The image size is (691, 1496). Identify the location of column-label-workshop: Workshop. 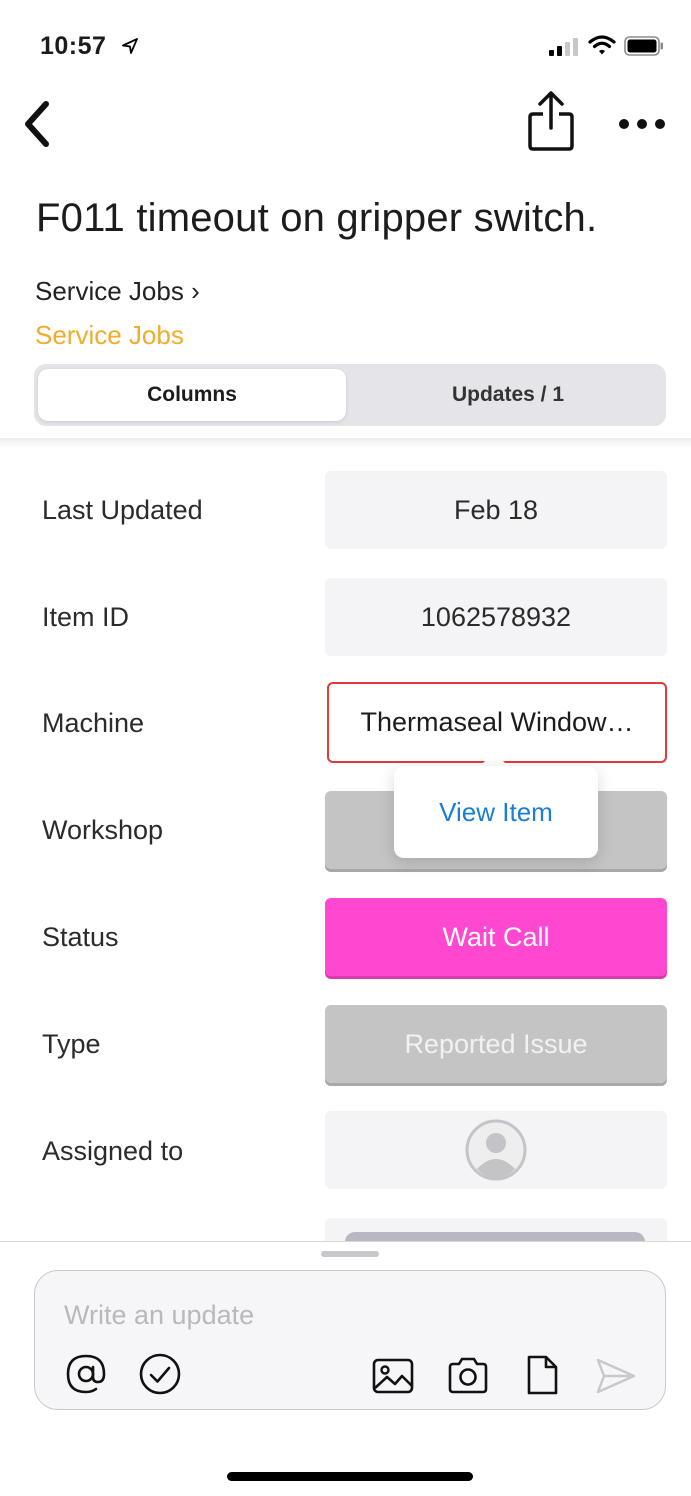
(103, 830).